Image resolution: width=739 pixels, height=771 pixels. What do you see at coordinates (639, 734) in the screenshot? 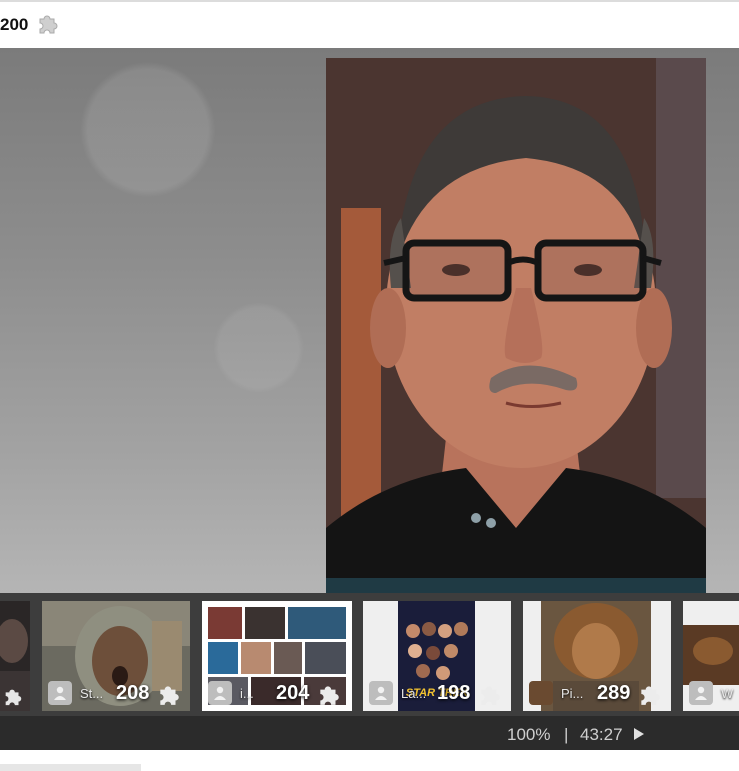
I see `play-icon` at bounding box center [639, 734].